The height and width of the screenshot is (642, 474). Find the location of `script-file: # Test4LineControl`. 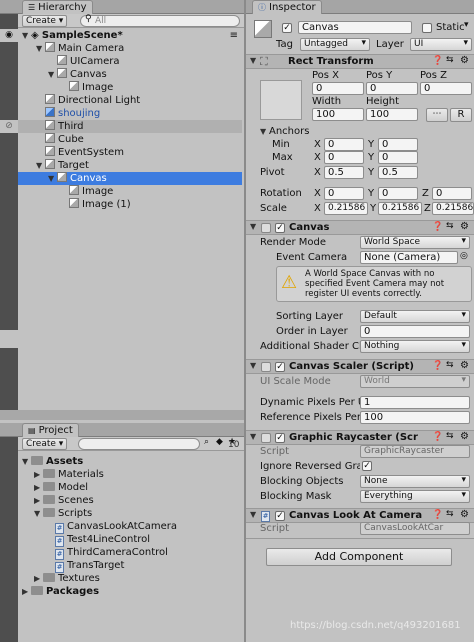

script-file: # Test4LineControl is located at coordinates (130, 540).